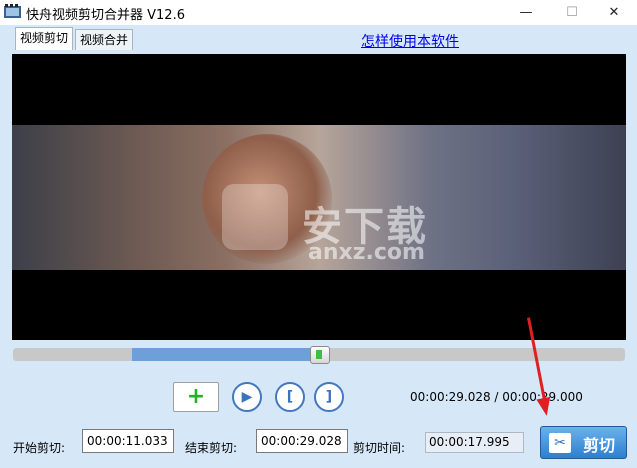 Image resolution: width=637 pixels, height=468 pixels. What do you see at coordinates (560, 443) in the screenshot?
I see `scissors-icon: ✂` at bounding box center [560, 443].